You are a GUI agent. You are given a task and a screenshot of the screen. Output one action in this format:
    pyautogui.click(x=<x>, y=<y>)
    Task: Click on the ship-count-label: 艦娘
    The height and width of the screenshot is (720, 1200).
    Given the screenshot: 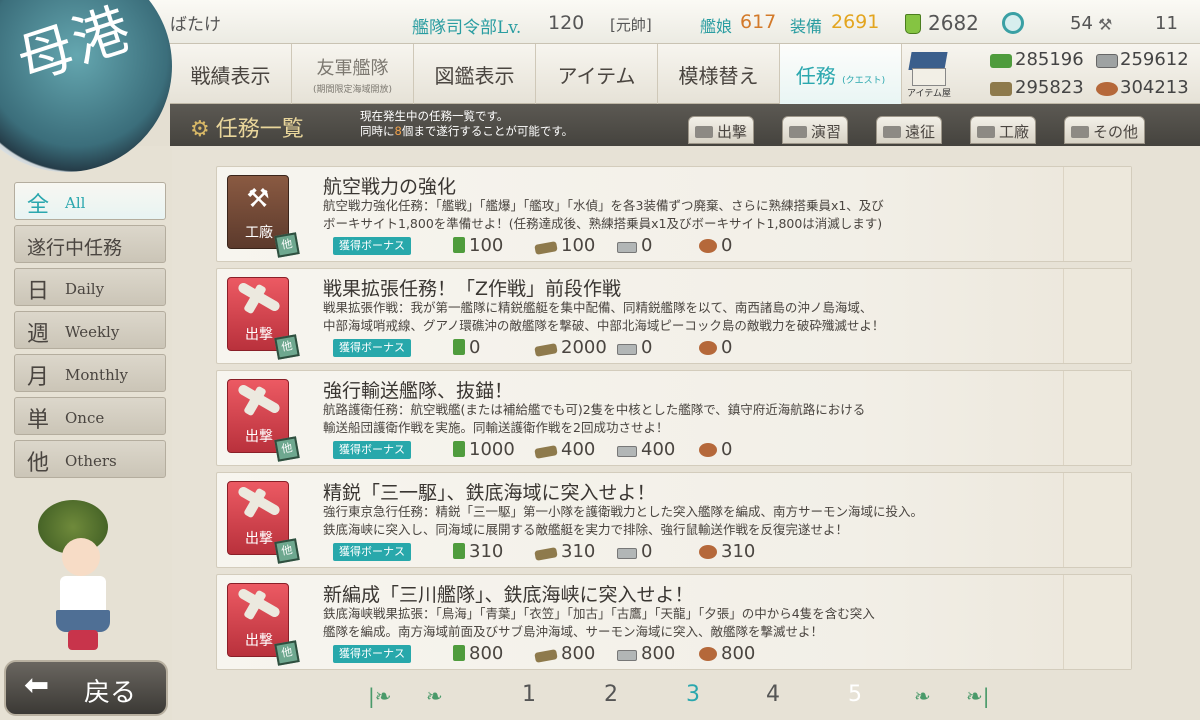 What is the action you would take?
    pyautogui.click(x=716, y=26)
    